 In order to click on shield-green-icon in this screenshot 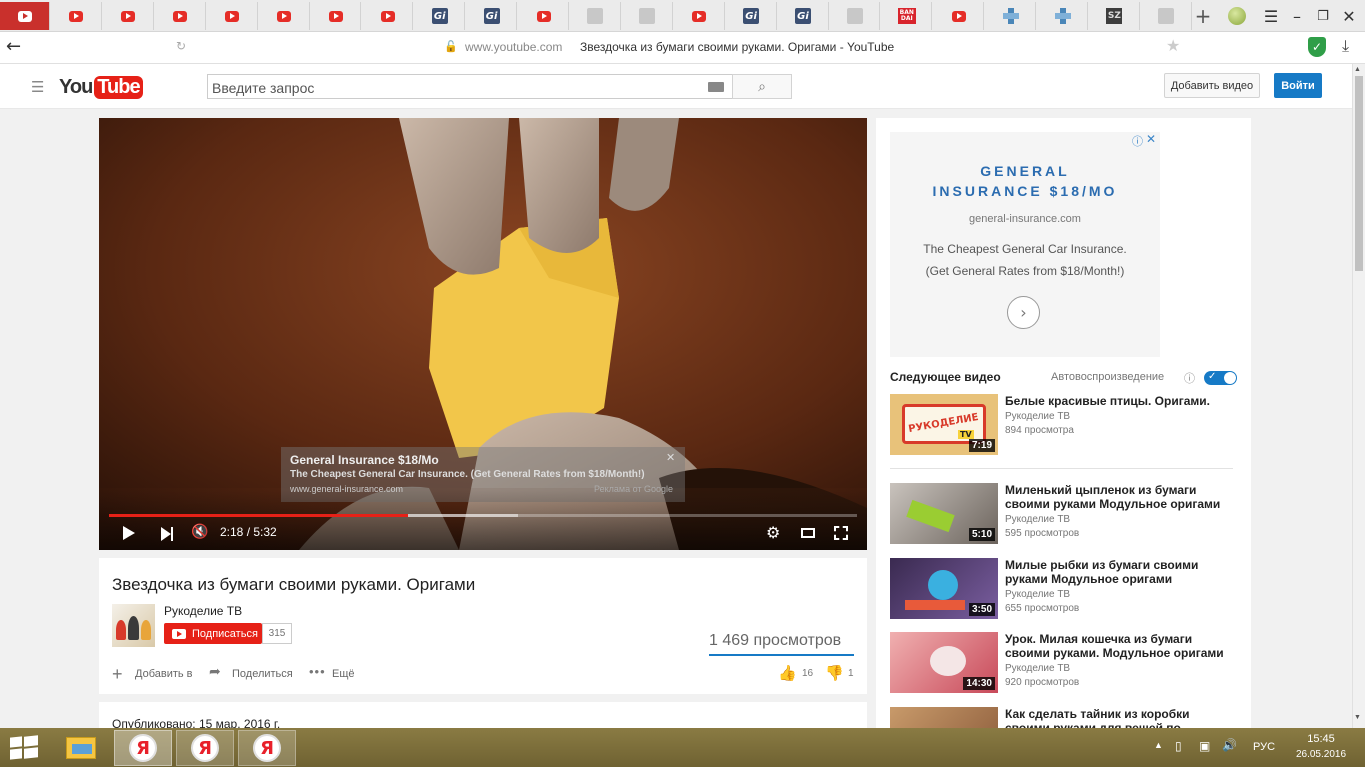, I will do `click(1237, 16)`.